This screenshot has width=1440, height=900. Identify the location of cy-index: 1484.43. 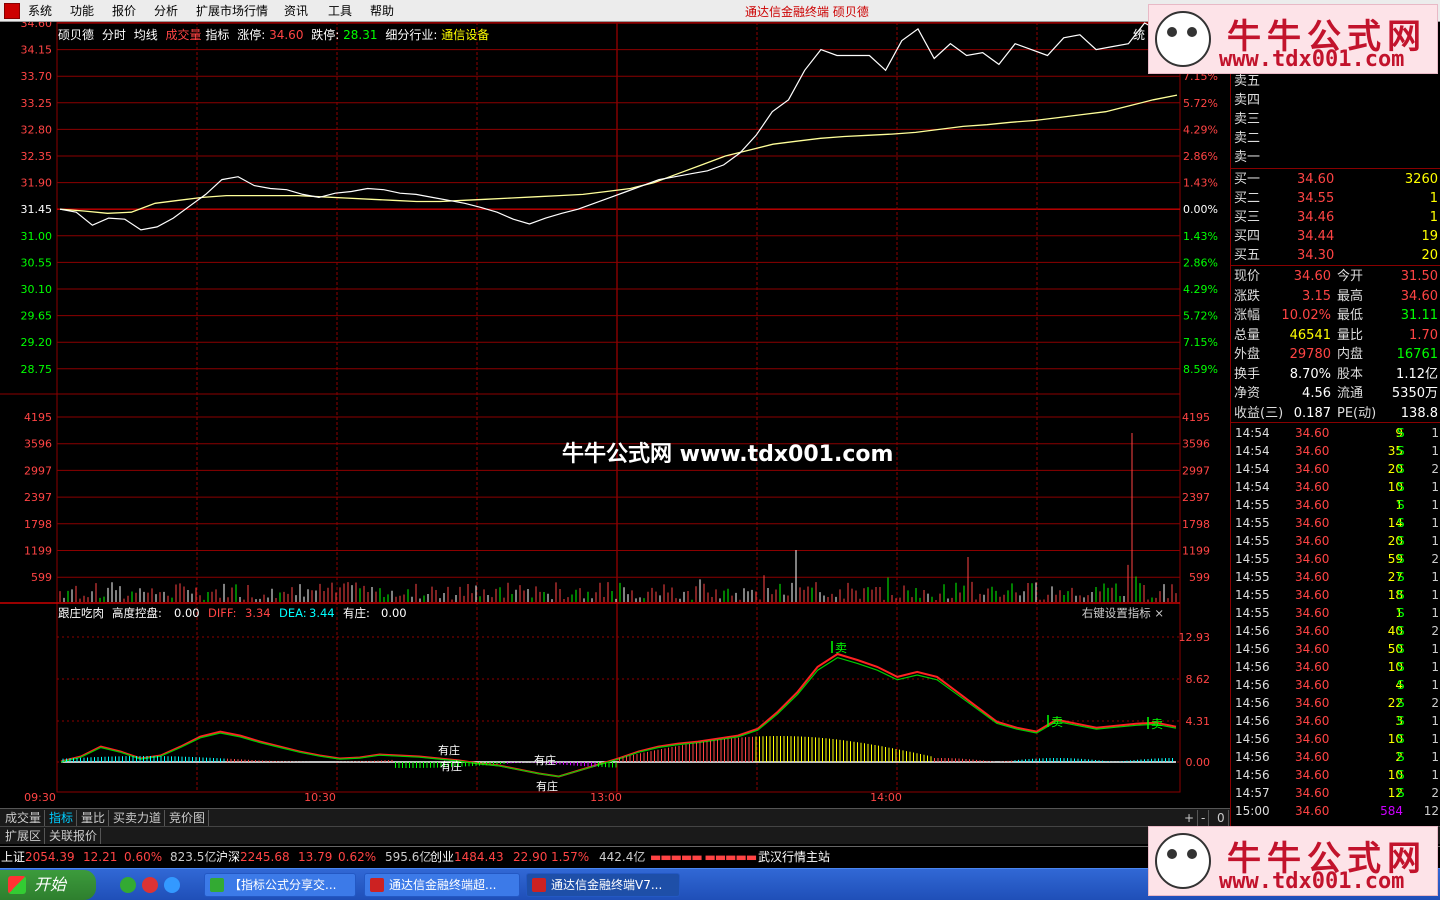
(479, 857).